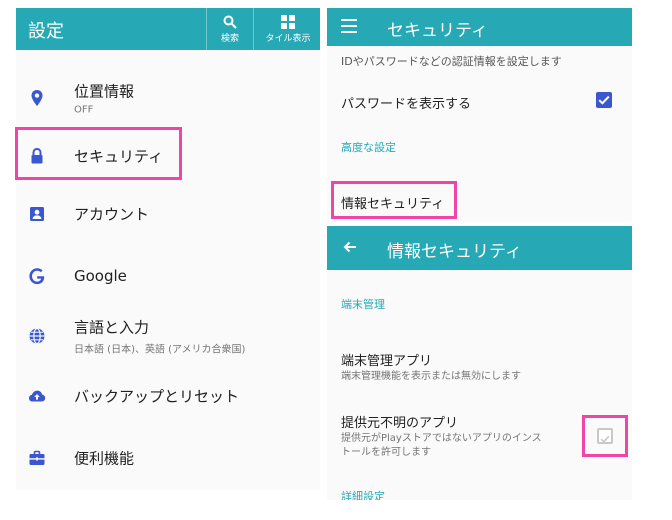 This screenshot has height=520, width=672. What do you see at coordinates (229, 38) in the screenshot?
I see `search-label: 検索` at bounding box center [229, 38].